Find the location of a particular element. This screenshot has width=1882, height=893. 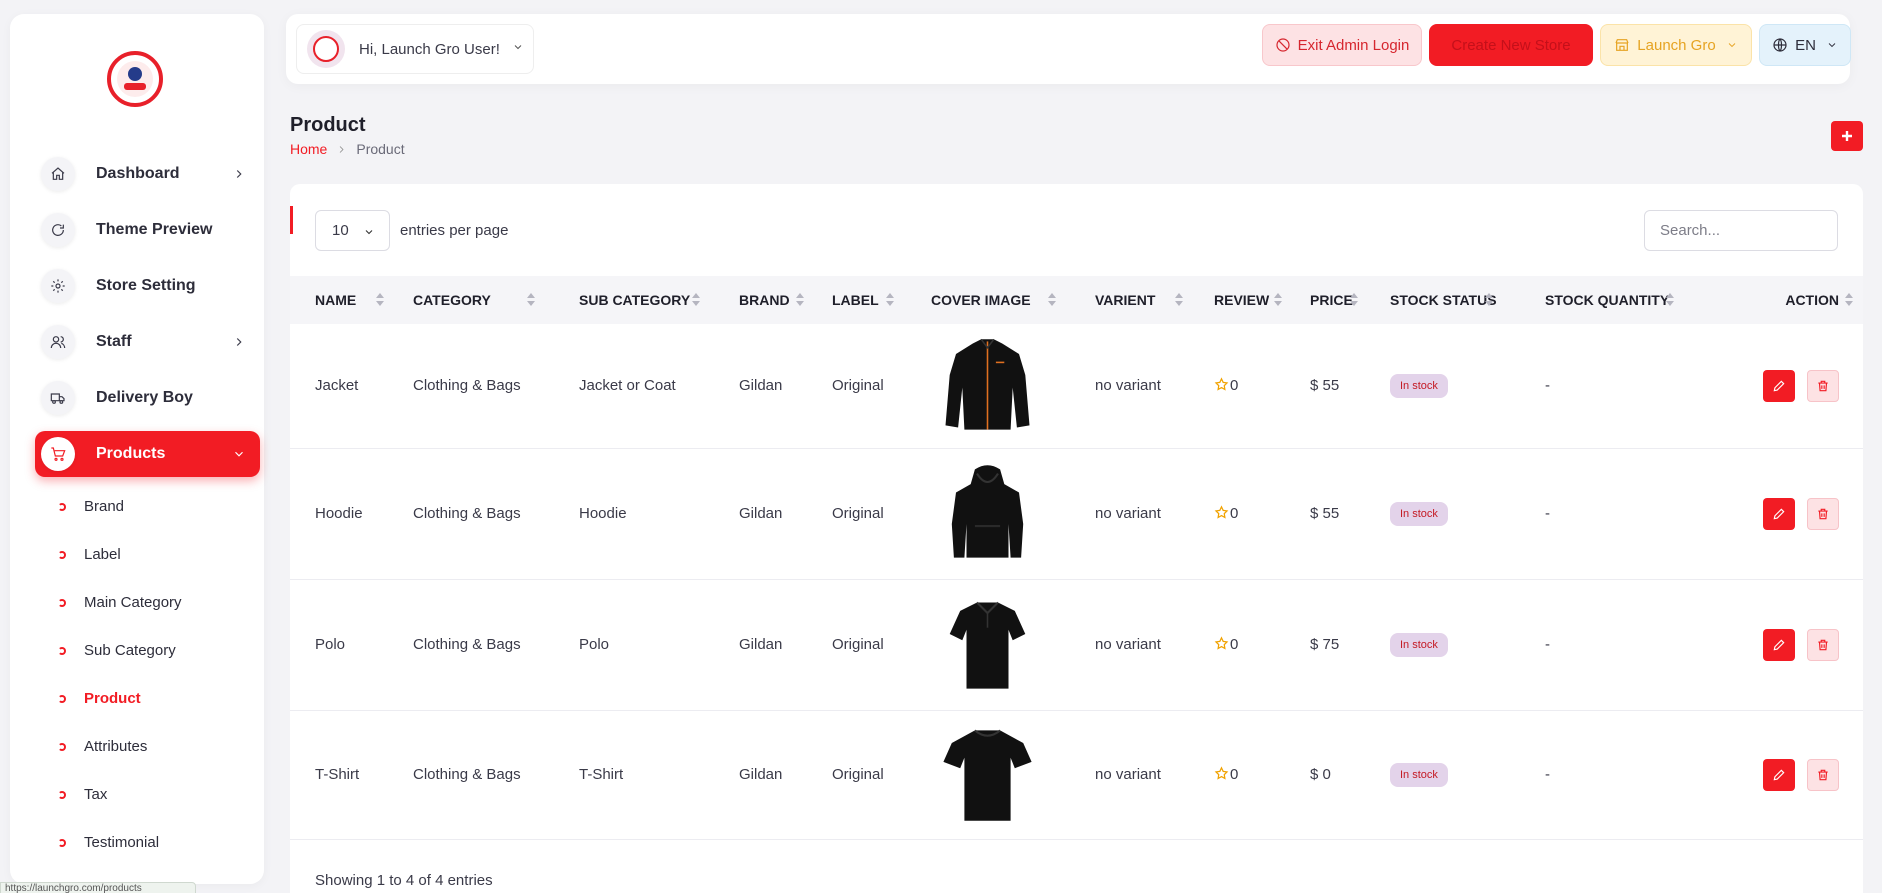

cell-sub-category: Polo is located at coordinates (634, 645).